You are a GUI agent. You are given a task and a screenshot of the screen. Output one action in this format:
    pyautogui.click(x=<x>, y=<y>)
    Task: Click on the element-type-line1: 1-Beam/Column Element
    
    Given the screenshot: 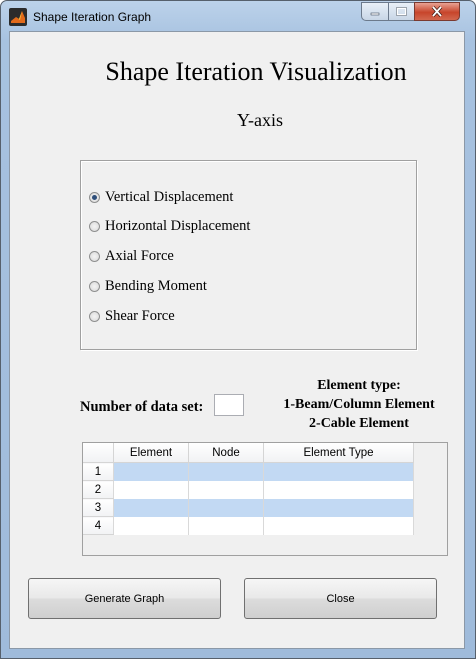 What is the action you would take?
    pyautogui.click(x=359, y=404)
    